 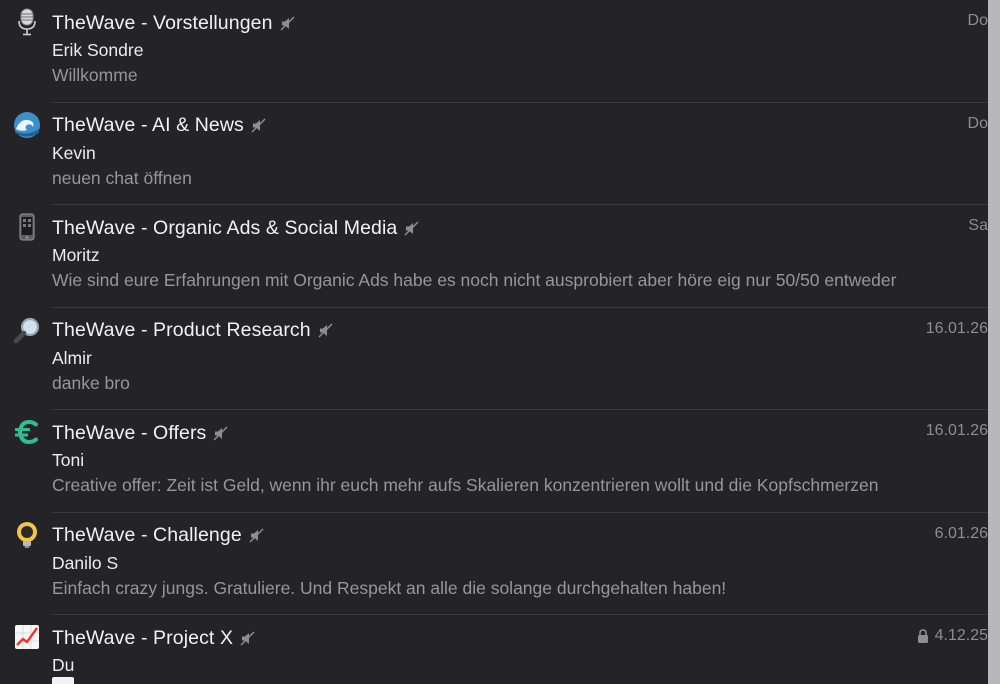 What do you see at coordinates (961, 533) in the screenshot?
I see `chat-date: 6.01.26` at bounding box center [961, 533].